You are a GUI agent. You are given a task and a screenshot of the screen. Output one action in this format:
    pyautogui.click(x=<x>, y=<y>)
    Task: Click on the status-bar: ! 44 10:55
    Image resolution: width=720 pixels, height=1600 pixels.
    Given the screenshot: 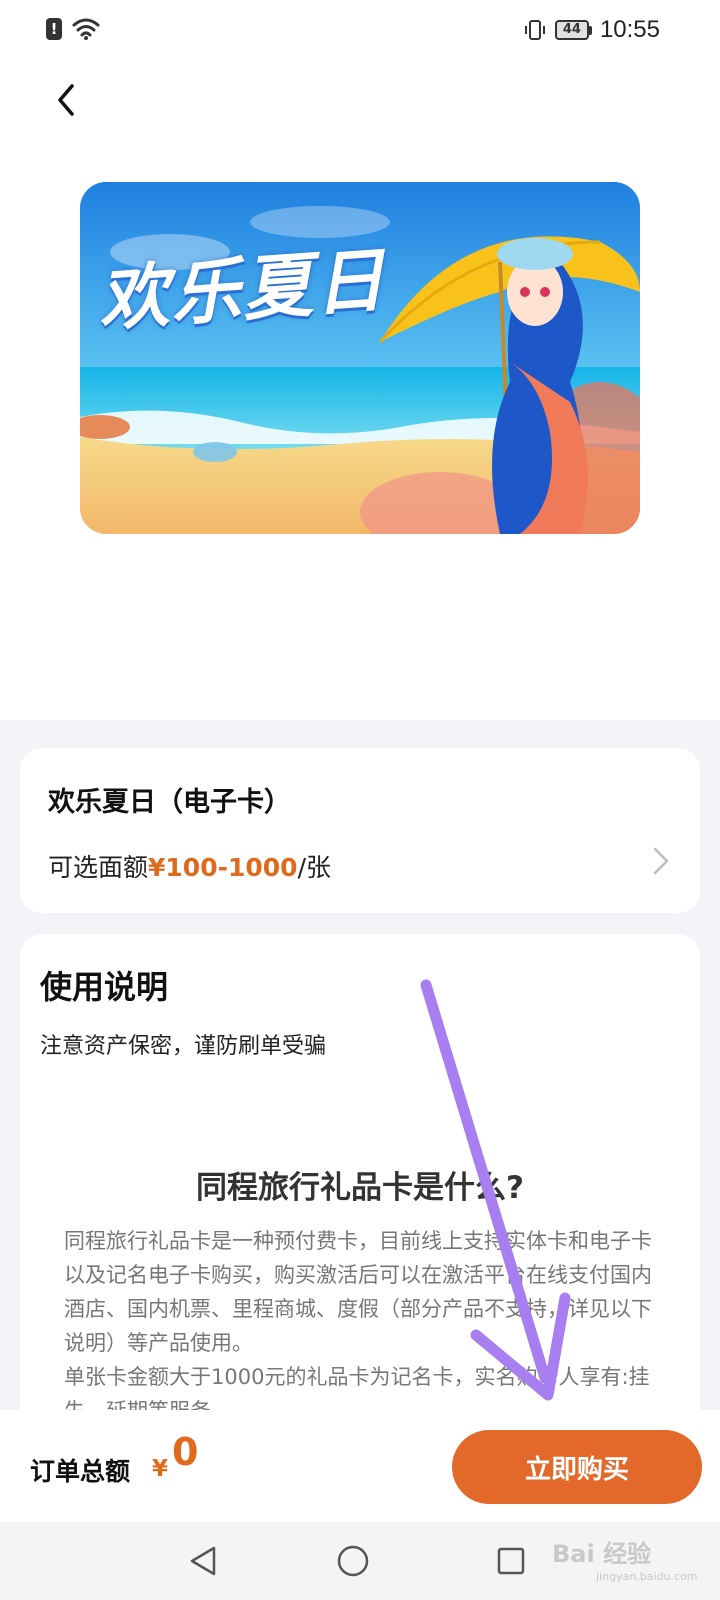 What is the action you would take?
    pyautogui.click(x=360, y=30)
    